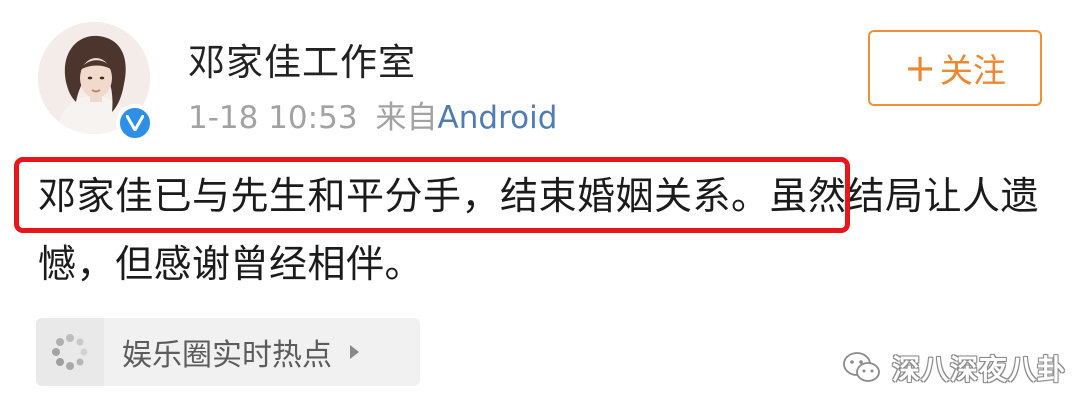 The image size is (1080, 417). Describe the element at coordinates (227, 355) in the screenshot. I see `topic-label: 娱乐圈实时热点` at that location.